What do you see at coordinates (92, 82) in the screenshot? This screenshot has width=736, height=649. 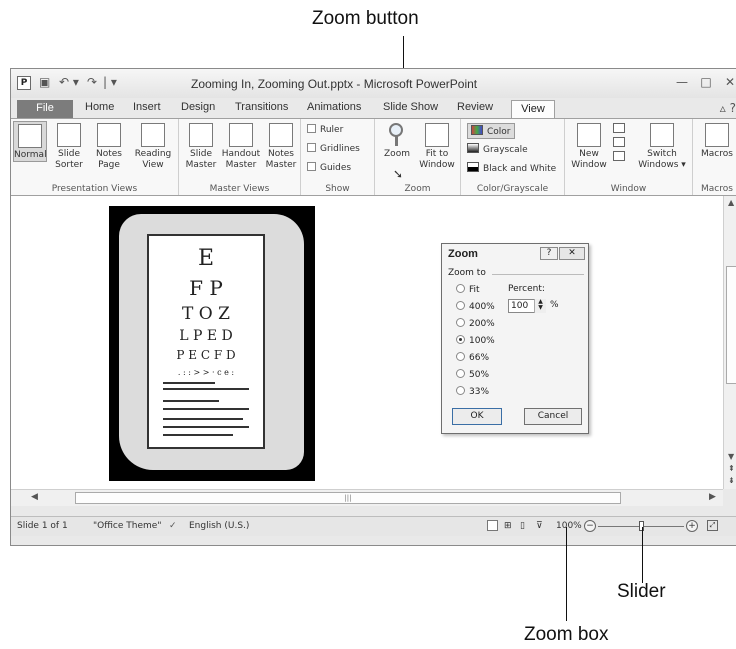 I see `redo-icon: ↷` at bounding box center [92, 82].